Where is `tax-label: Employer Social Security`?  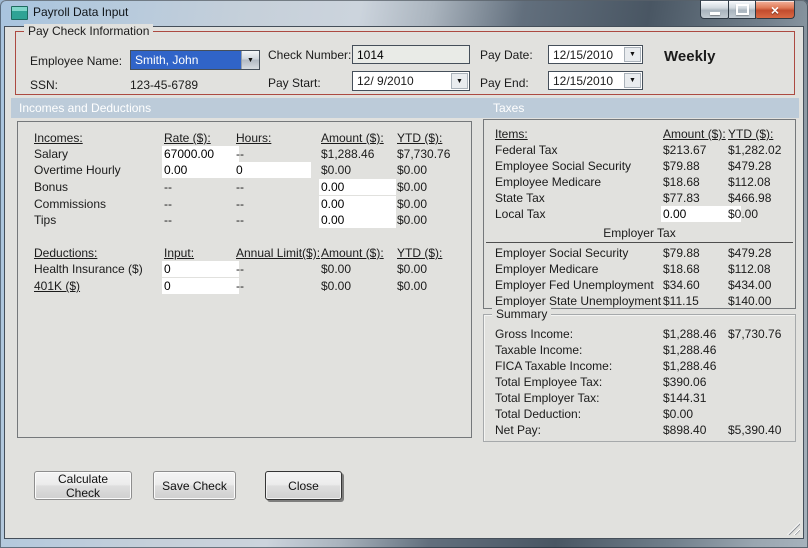
tax-label: Employer Social Security is located at coordinates (562, 253).